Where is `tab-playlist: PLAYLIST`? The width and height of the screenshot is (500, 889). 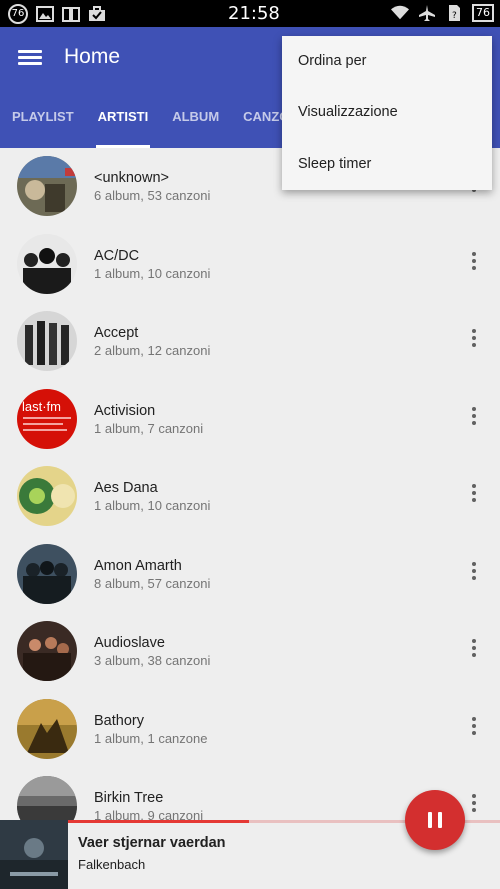 tab-playlist: PLAYLIST is located at coordinates (43, 125).